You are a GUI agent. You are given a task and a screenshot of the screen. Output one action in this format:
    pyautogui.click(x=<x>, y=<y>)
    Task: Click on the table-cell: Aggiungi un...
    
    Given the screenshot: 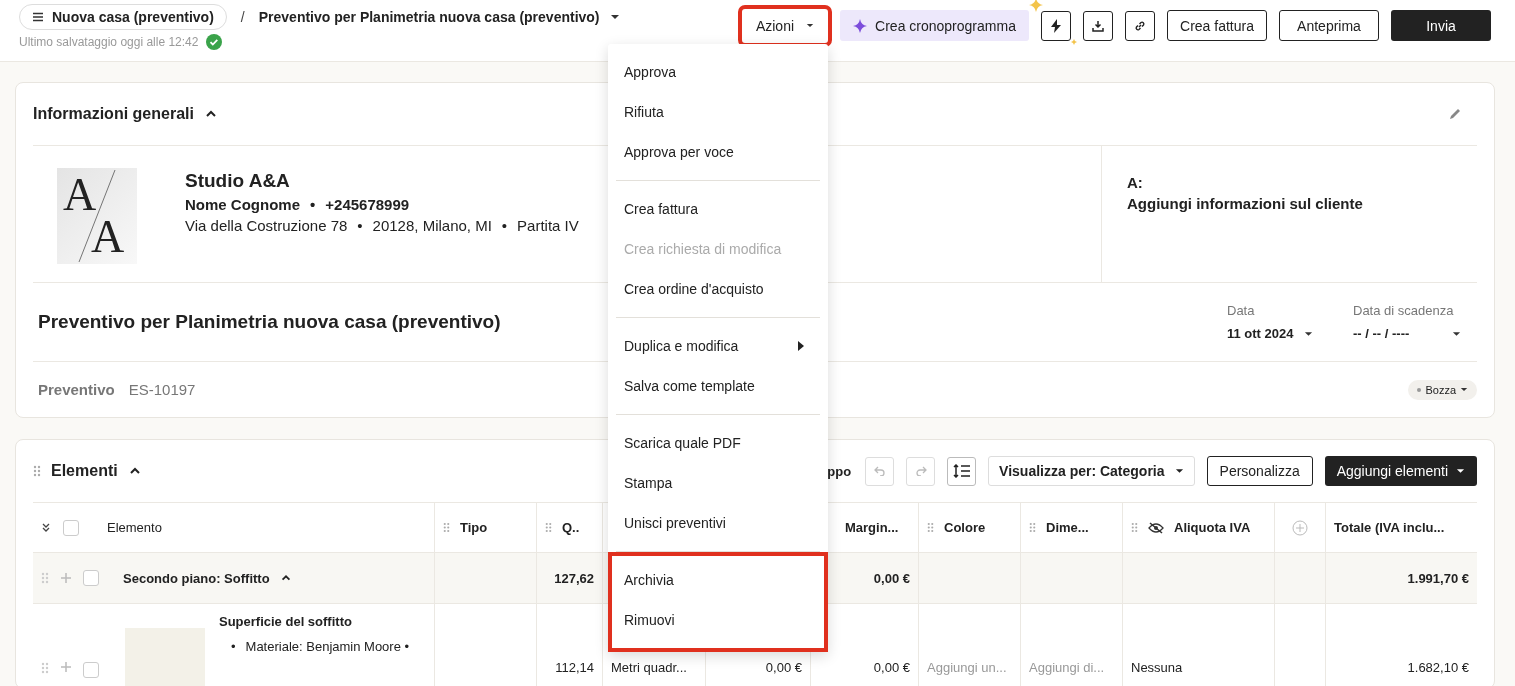 What is the action you would take?
    pyautogui.click(x=967, y=667)
    